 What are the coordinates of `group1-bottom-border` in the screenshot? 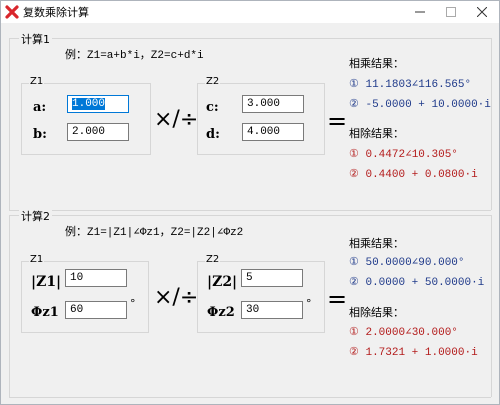 It's located at (250, 210).